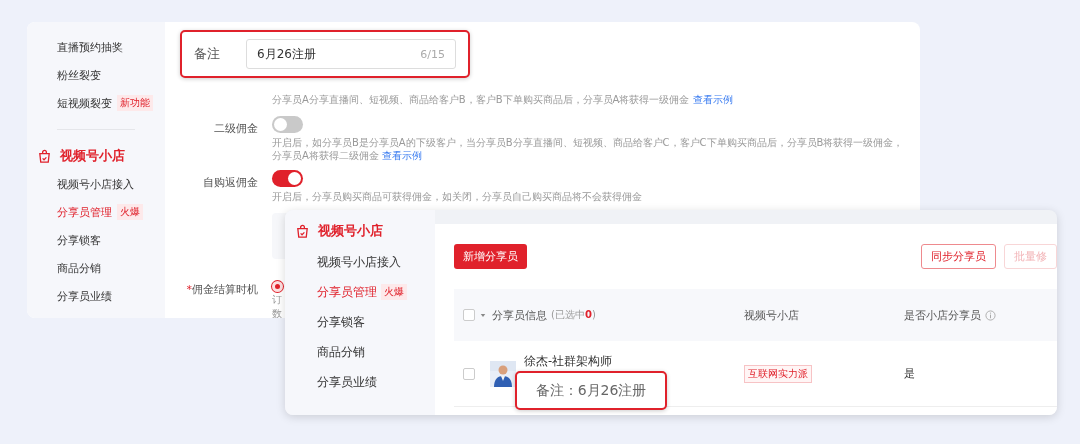  What do you see at coordinates (909, 373) in the screenshot?
I see `table-cell: 是` at bounding box center [909, 373].